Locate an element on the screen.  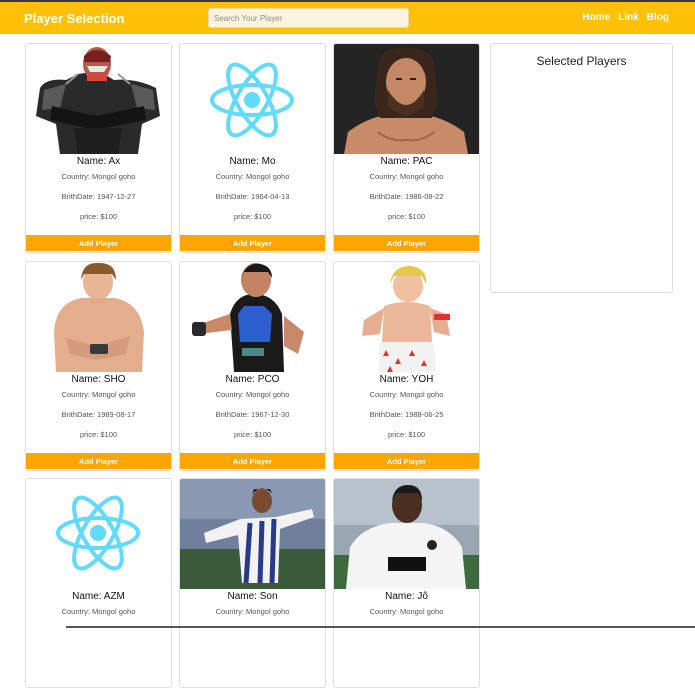
player-name: Name: Son is located at coordinates (252, 596).